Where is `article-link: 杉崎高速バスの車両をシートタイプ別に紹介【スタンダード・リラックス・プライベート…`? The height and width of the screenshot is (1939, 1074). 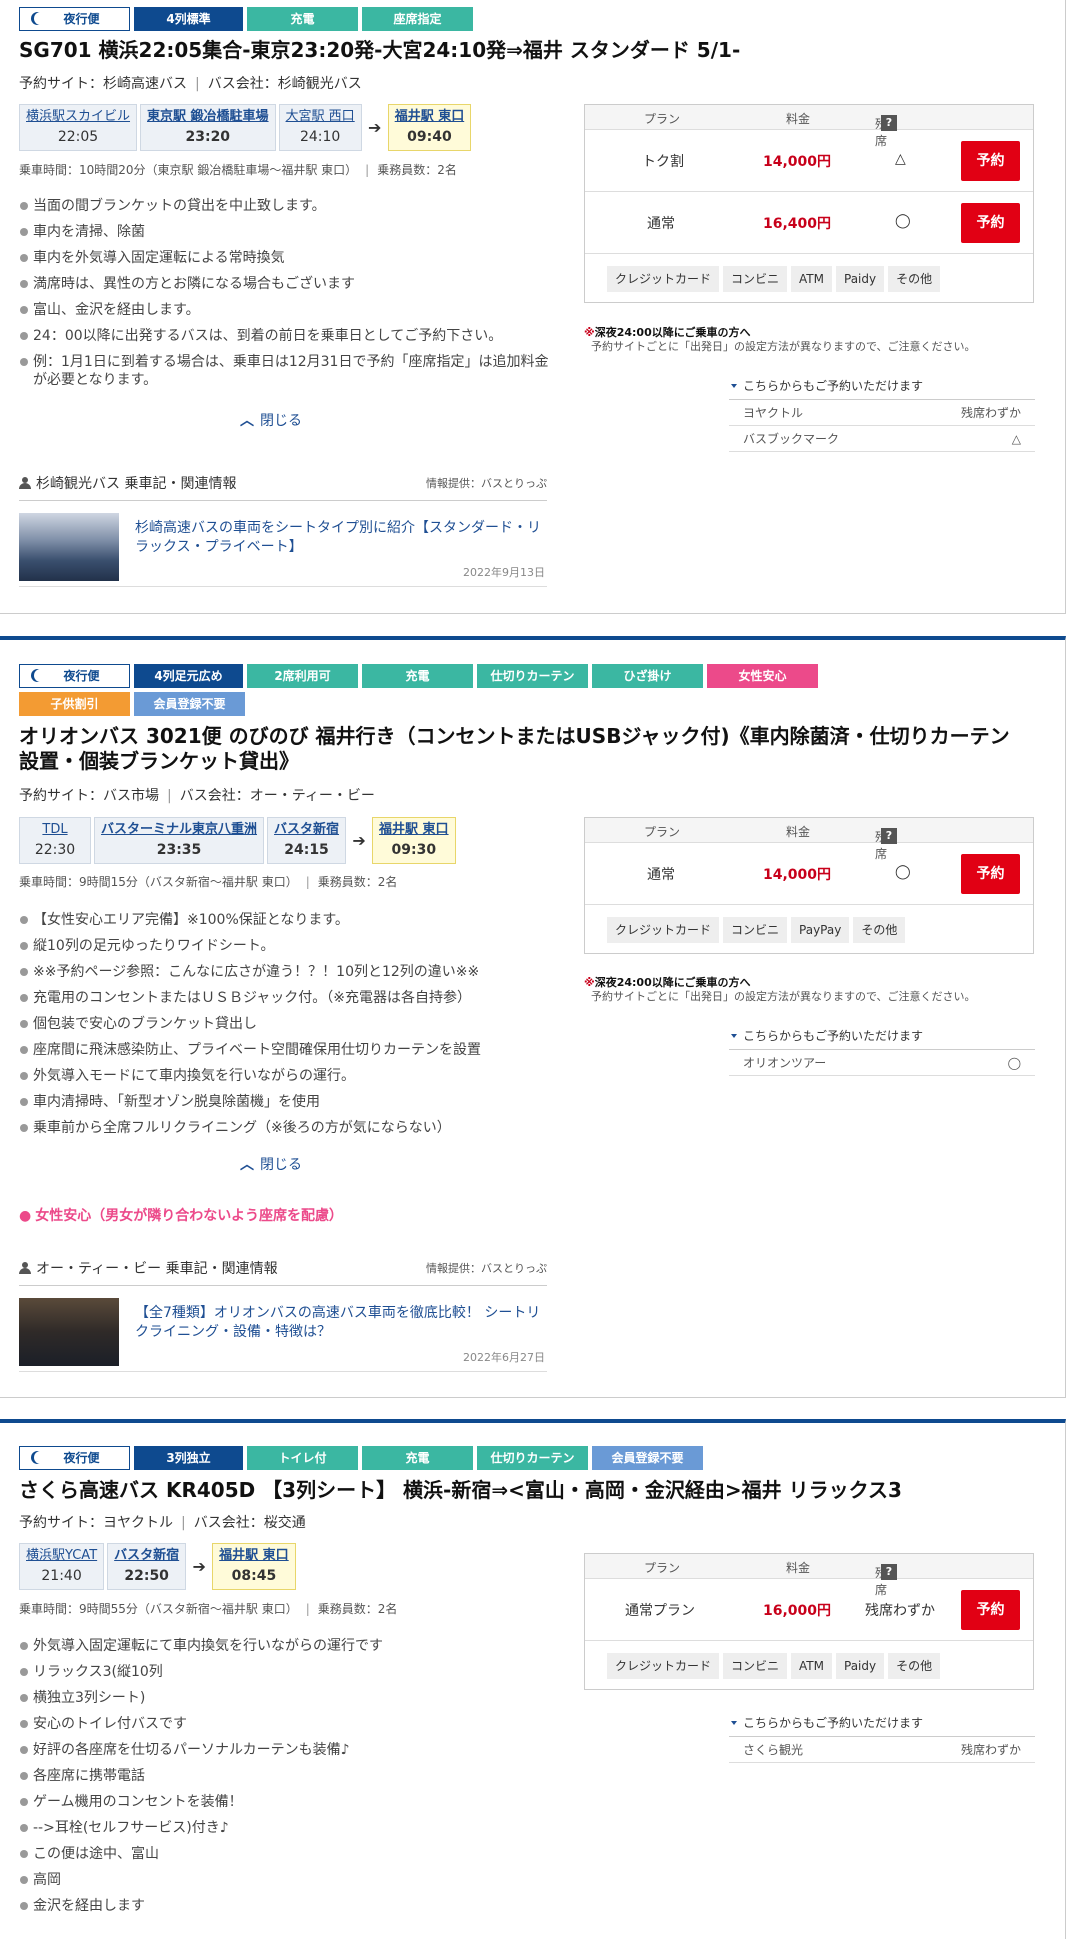 article-link: 杉崎高速バスの車両をシートタイプ別に紹介【スタンダード・リラックス・プライベート… is located at coordinates (340, 538).